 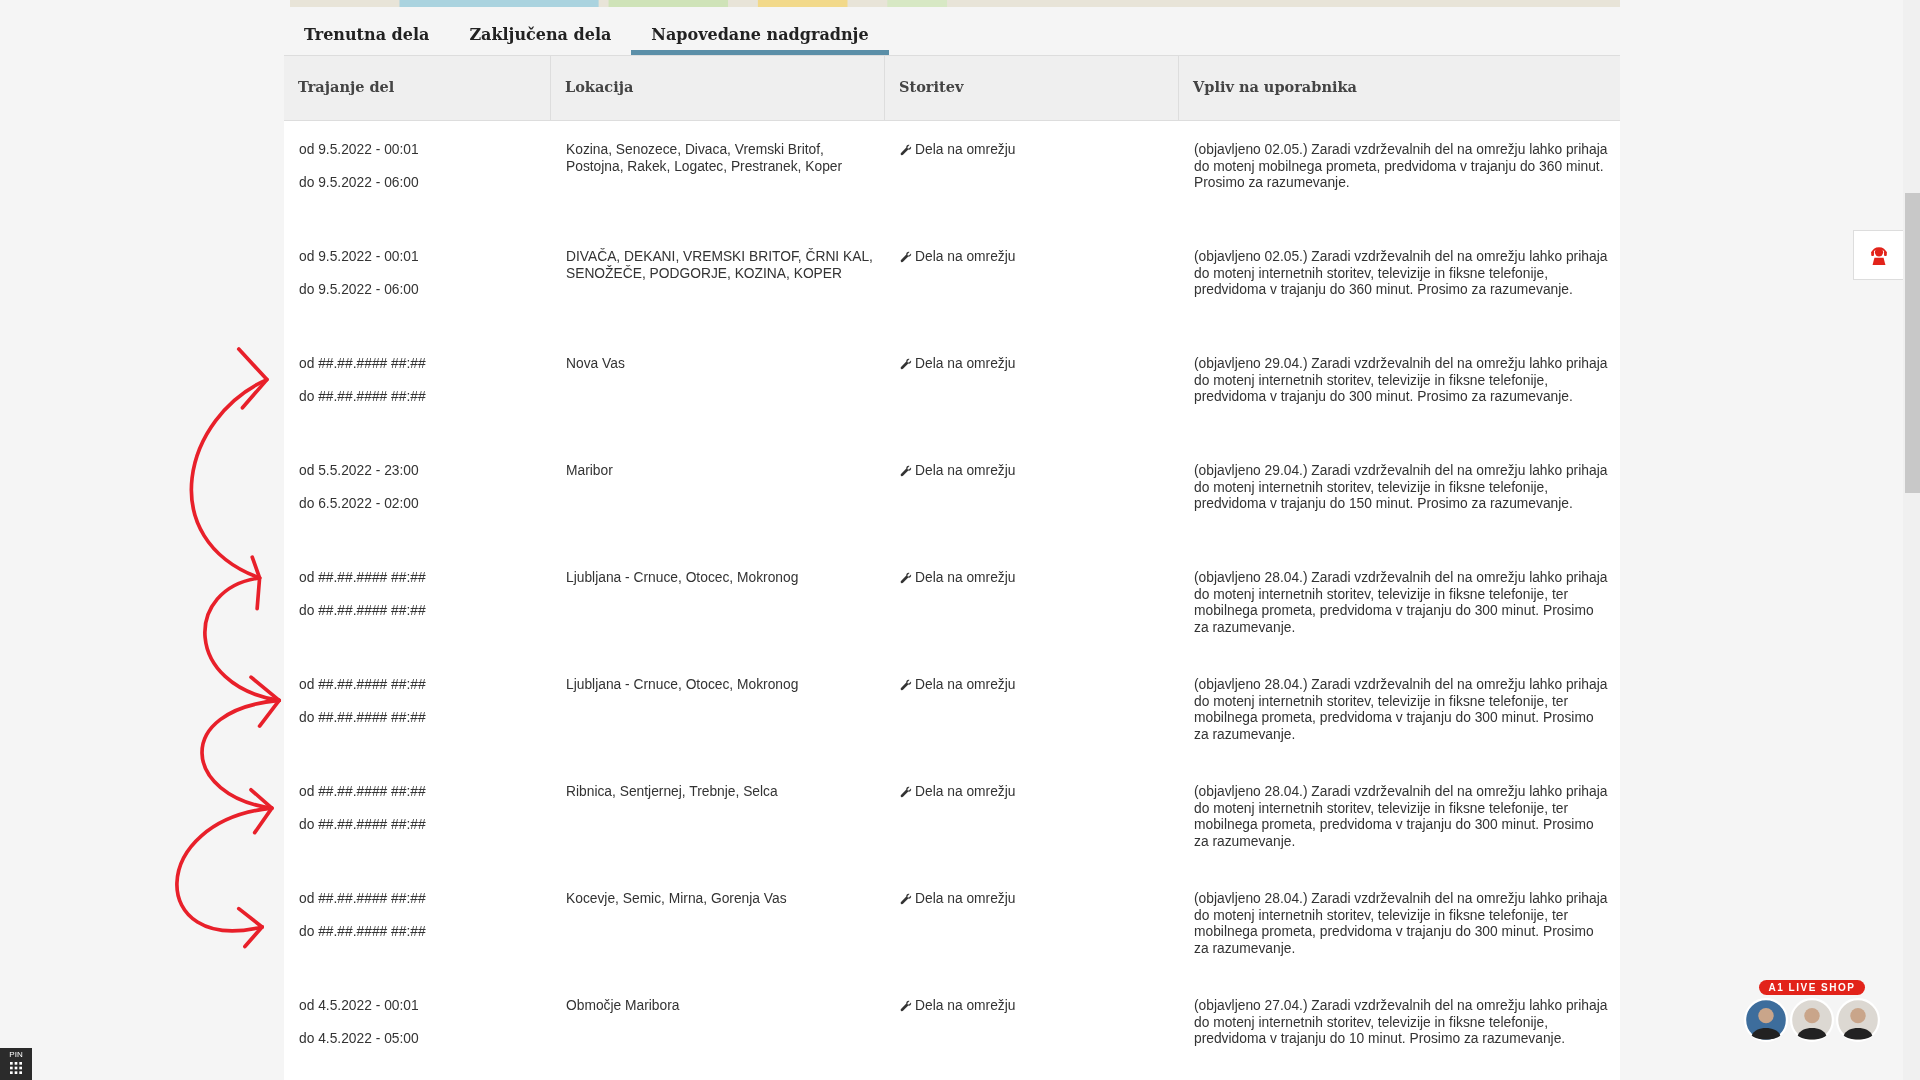 What do you see at coordinates (705, 158) in the screenshot?
I see `location-text: Kozina, Senozece, Divaca, Vremski Britof, Postojna, Rakek, Logatec, Prestranek, Koper` at bounding box center [705, 158].